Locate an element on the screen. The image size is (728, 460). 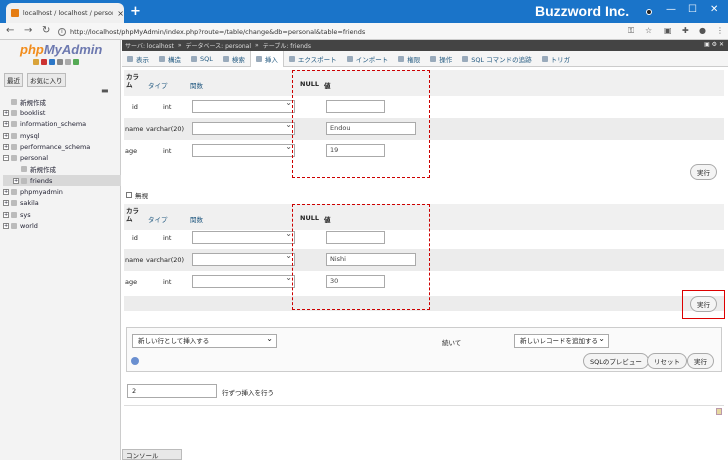
tab-item: 構造 is located at coordinates (170, 59).